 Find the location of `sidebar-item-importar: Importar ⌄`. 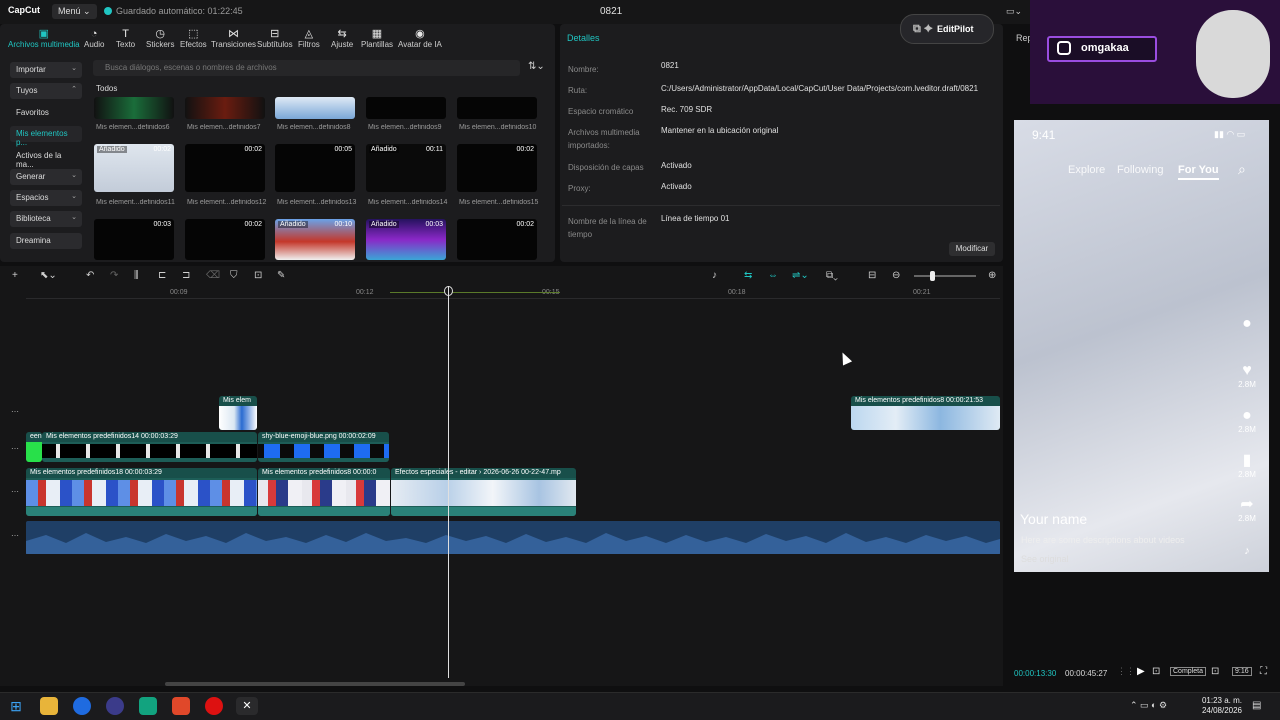

sidebar-item-importar: Importar ⌄ is located at coordinates (46, 70).